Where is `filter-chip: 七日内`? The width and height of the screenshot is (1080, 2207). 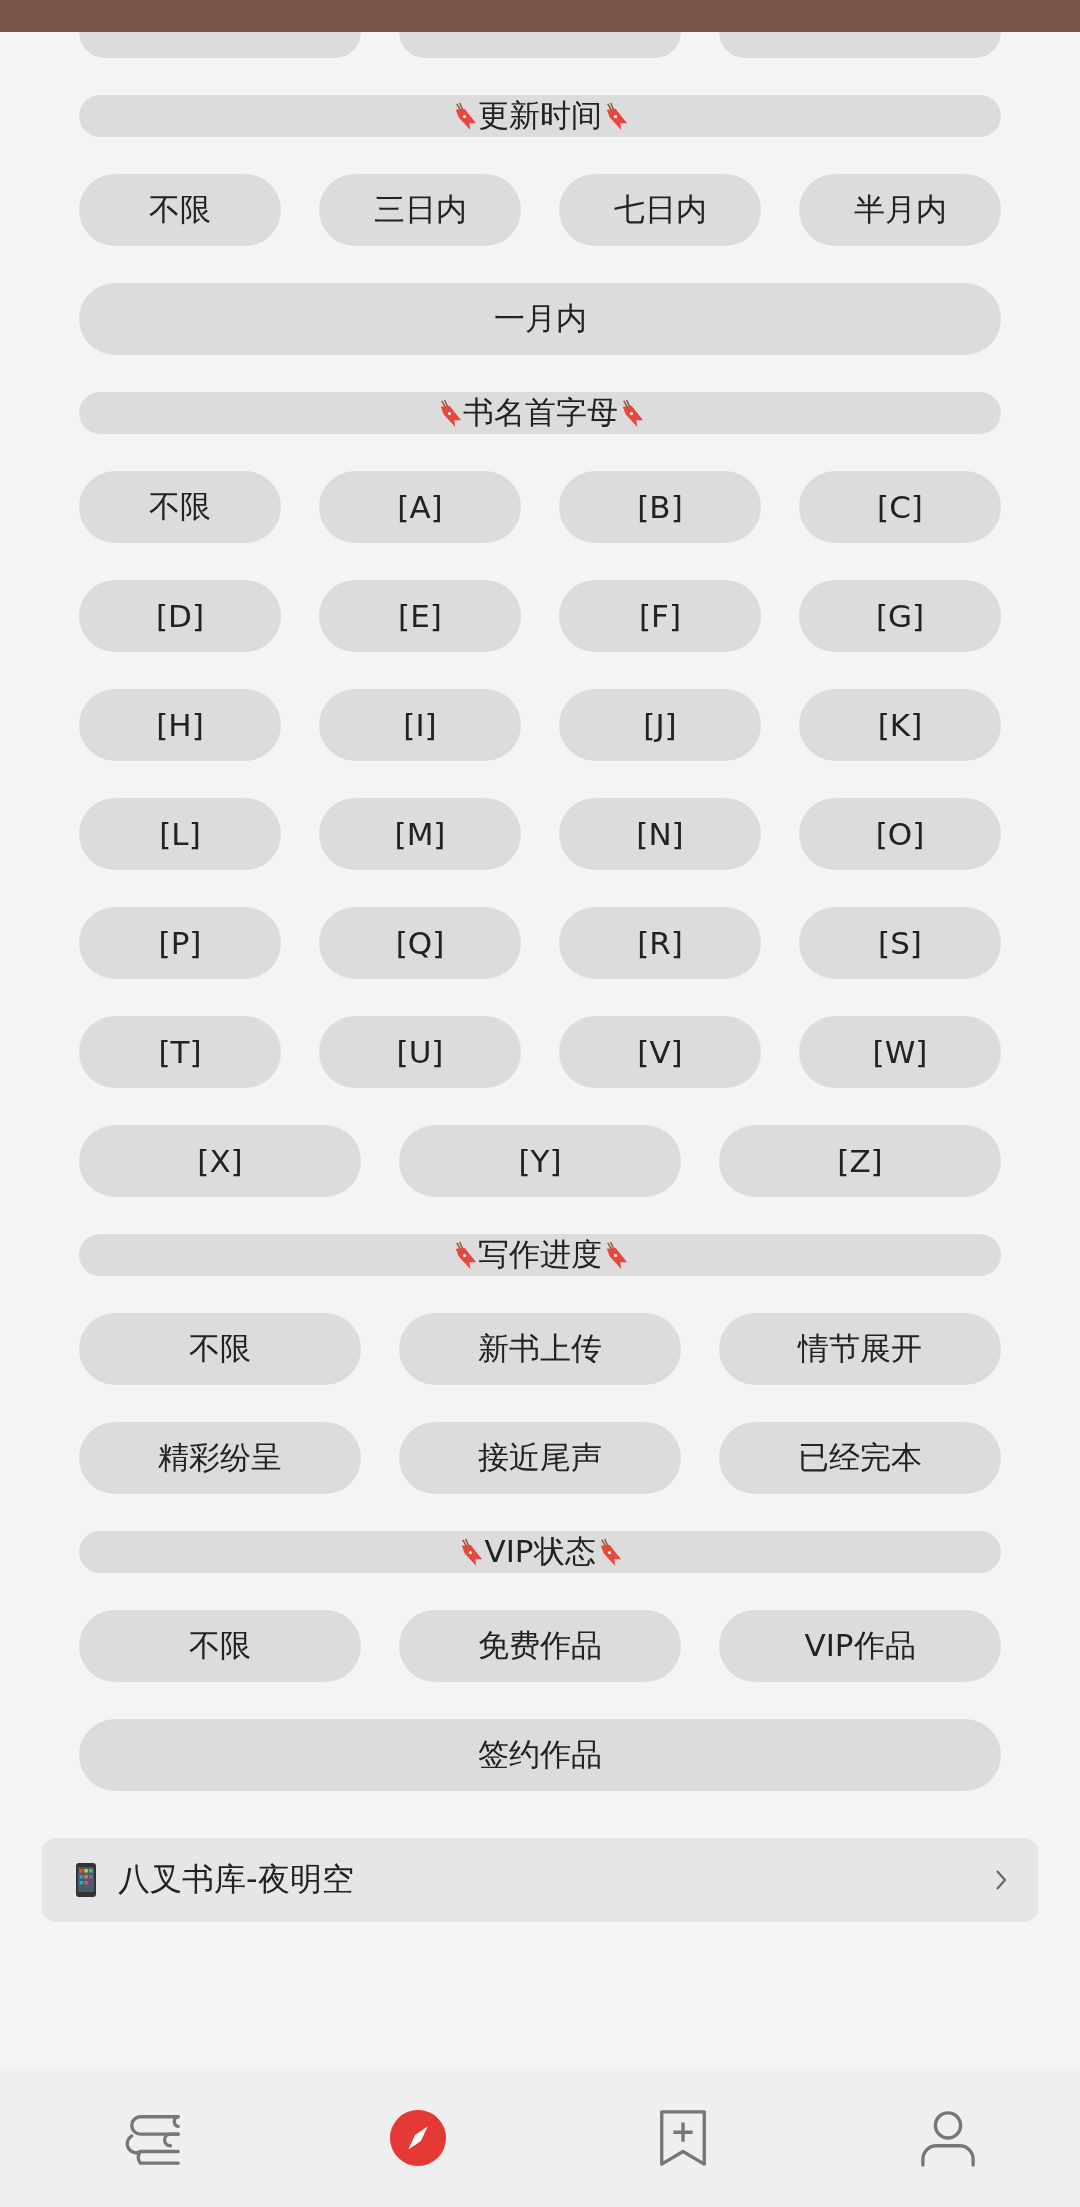
filter-chip: 七日内 is located at coordinates (660, 210).